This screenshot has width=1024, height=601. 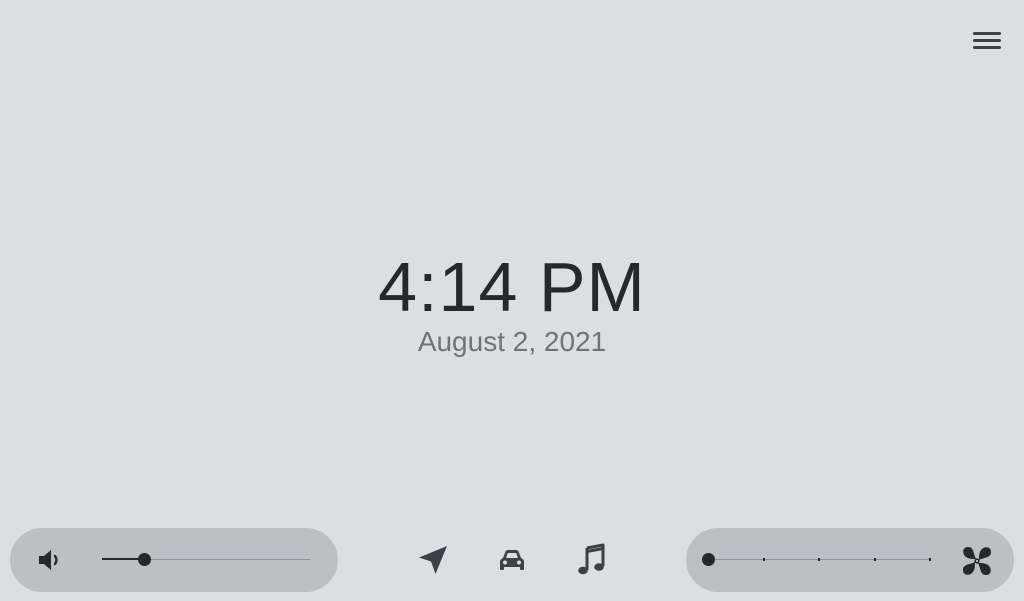 I want to click on car-icon, so click(x=512, y=560).